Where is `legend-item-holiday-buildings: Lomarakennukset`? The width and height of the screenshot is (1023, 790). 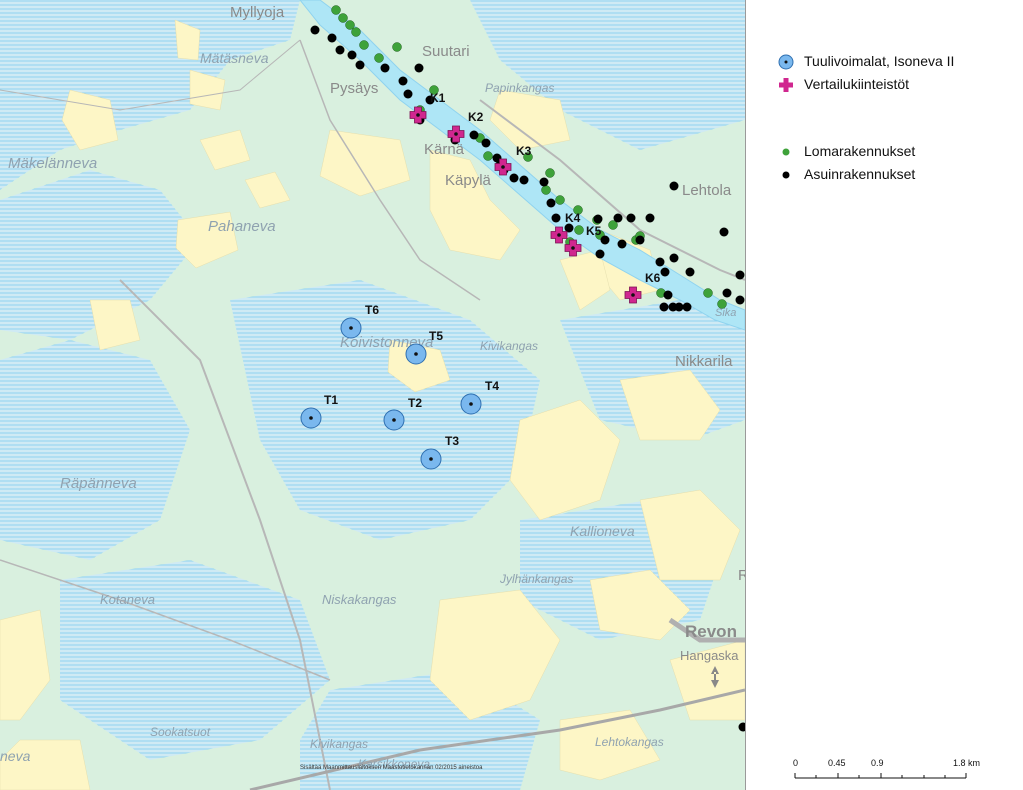 legend-item-holiday-buildings: Lomarakennukset is located at coordinates (893, 153).